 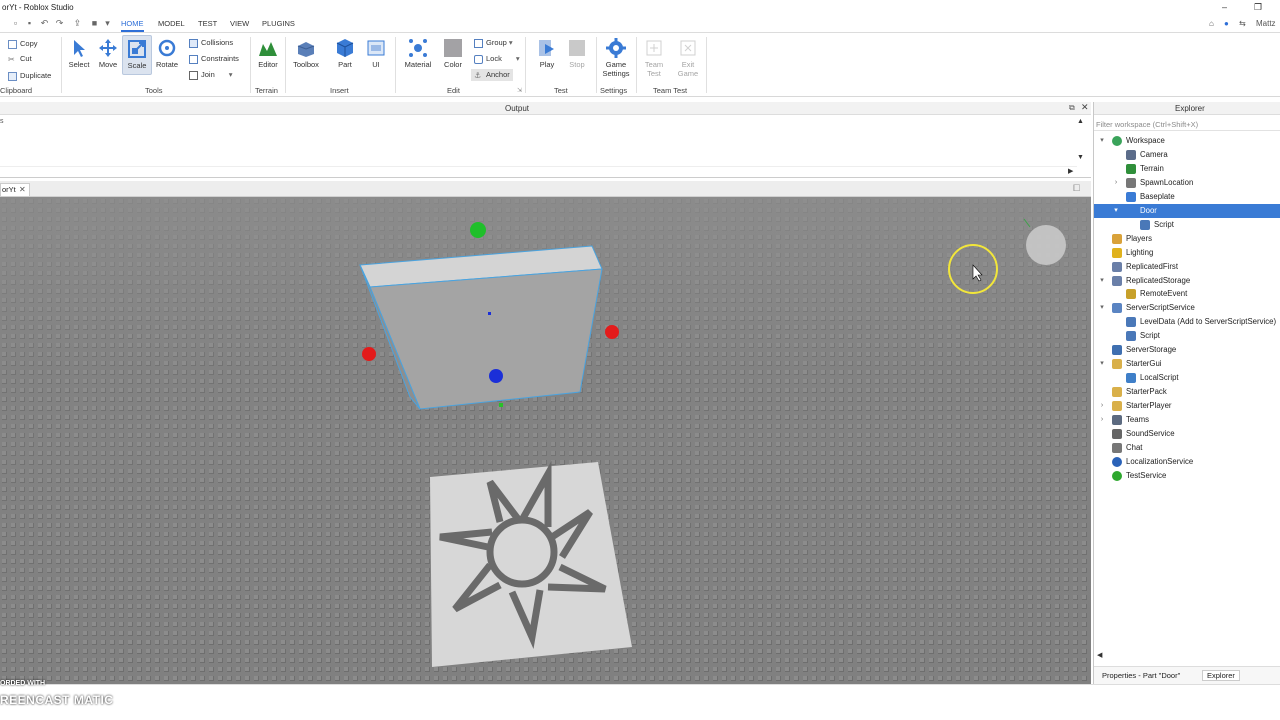 What do you see at coordinates (132, 25) in the screenshot?
I see `tab-home: HOME` at bounding box center [132, 25].